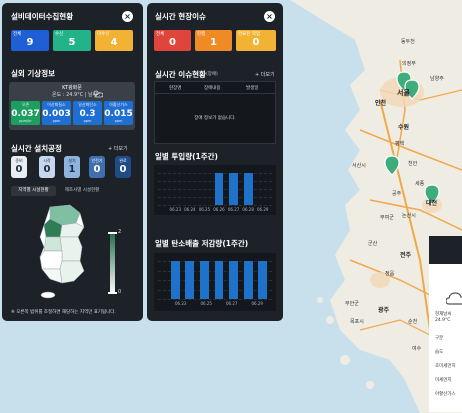  Describe the element at coordinates (409, 216) in the screenshot. I see `map-label: 논산시` at that location.